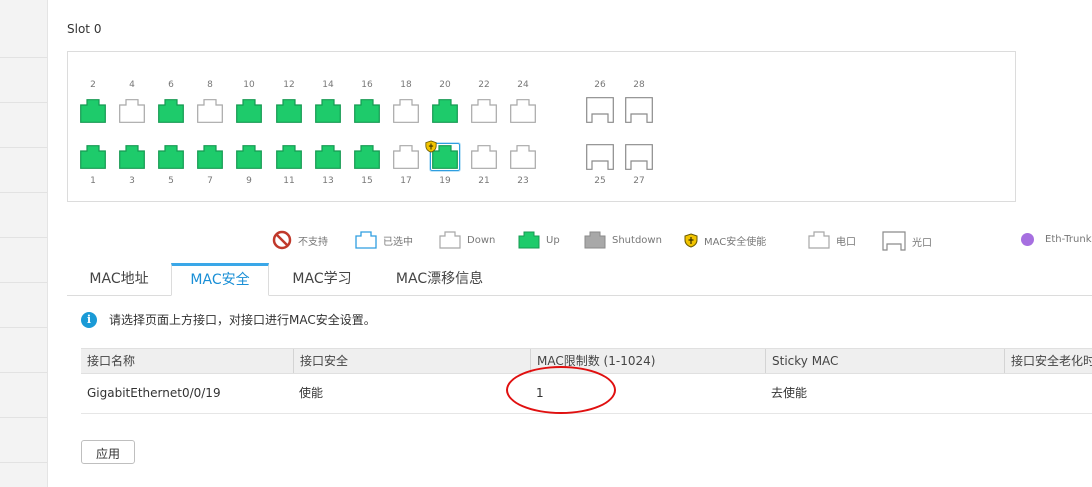 This screenshot has width=1092, height=487. I want to click on apply-button: 应用, so click(108, 452).